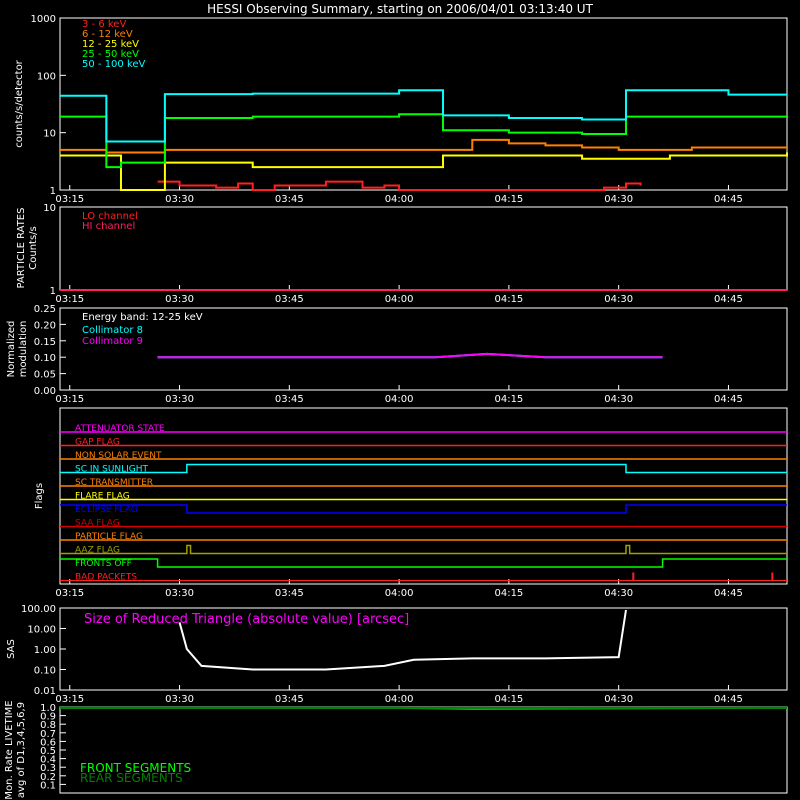  What do you see at coordinates (131, 778) in the screenshot?
I see `legend-entry: REAR SEGMENTS` at bounding box center [131, 778].